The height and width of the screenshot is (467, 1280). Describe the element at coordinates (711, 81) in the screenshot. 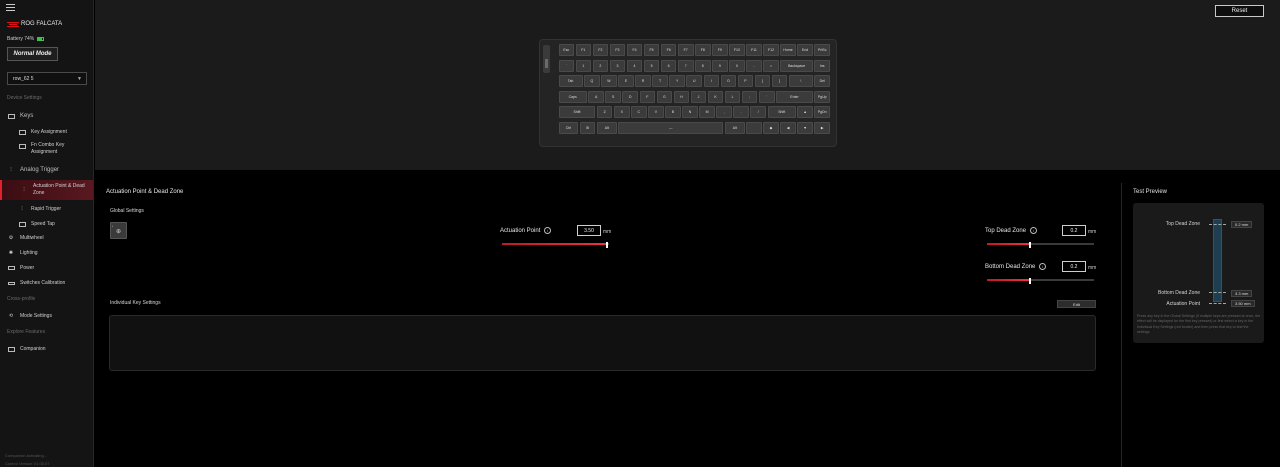

I see `keyboard-key: I` at that location.